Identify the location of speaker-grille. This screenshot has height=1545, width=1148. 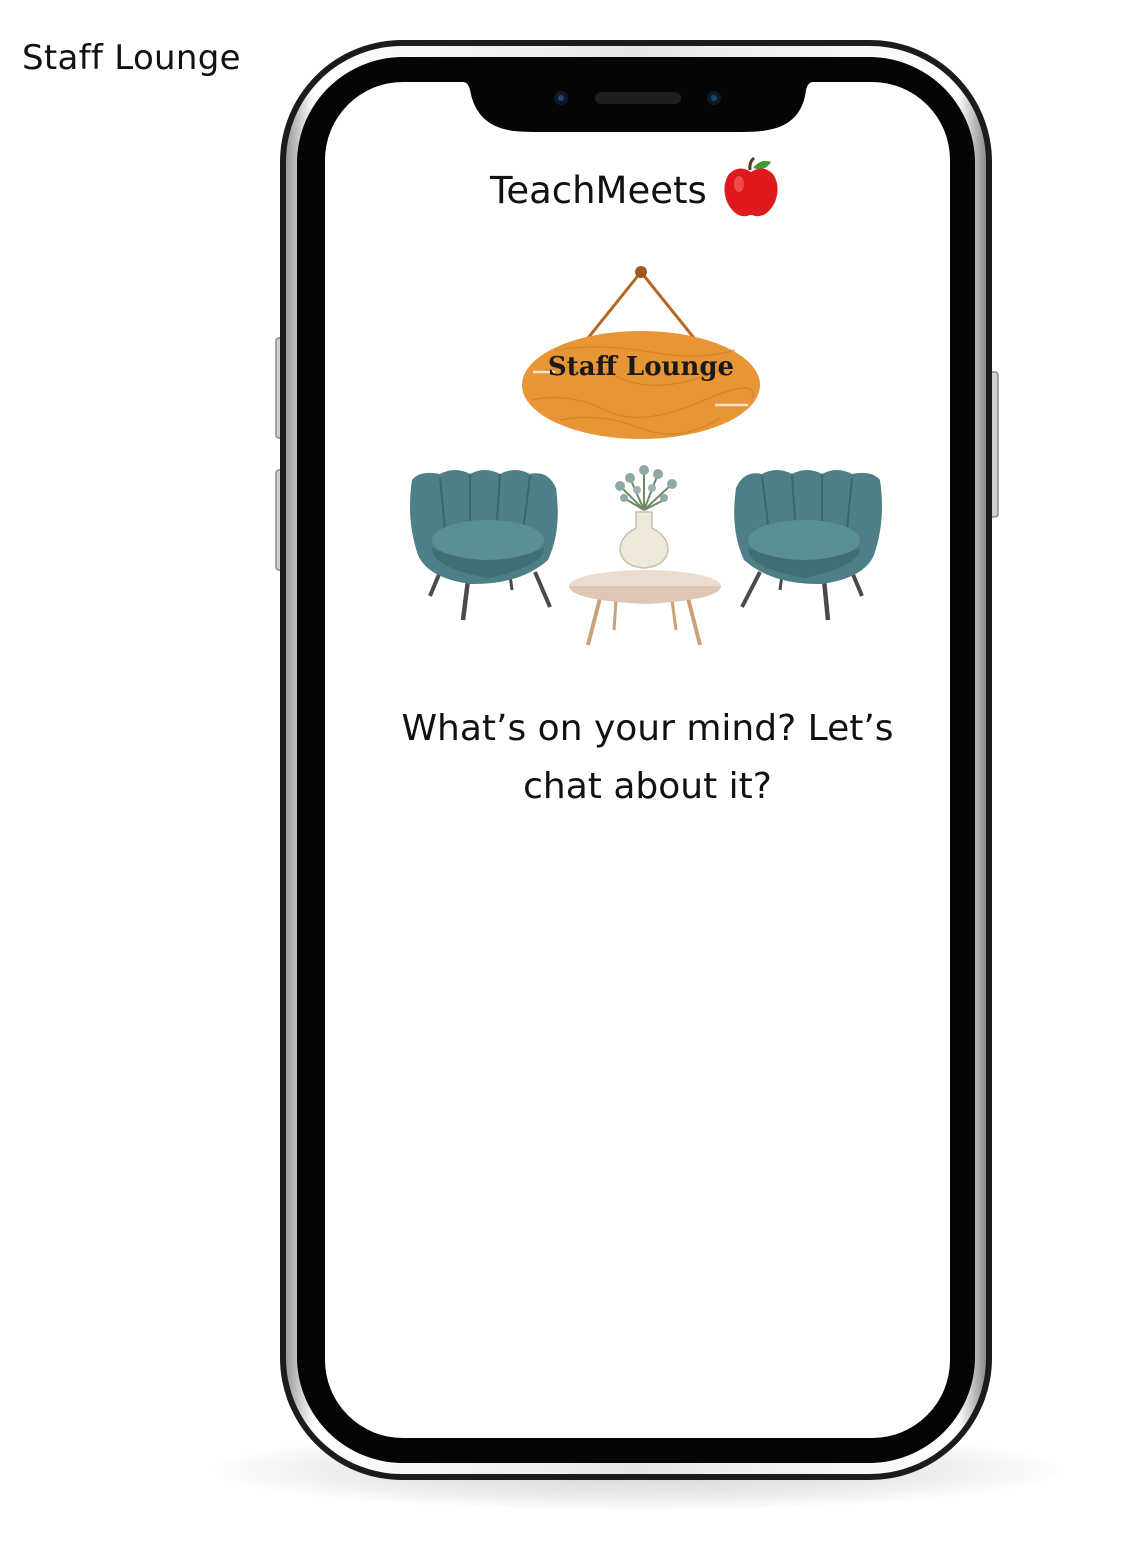
(638, 98).